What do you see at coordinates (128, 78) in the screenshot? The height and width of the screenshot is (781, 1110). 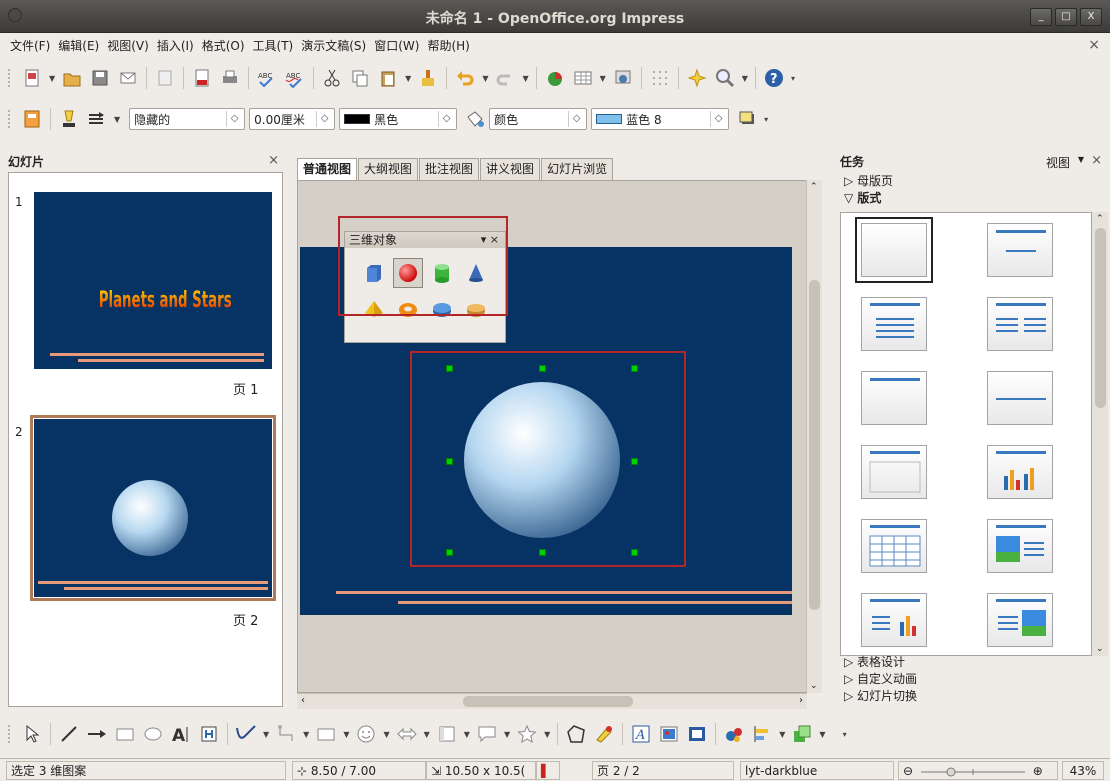 I see `email-icon` at bounding box center [128, 78].